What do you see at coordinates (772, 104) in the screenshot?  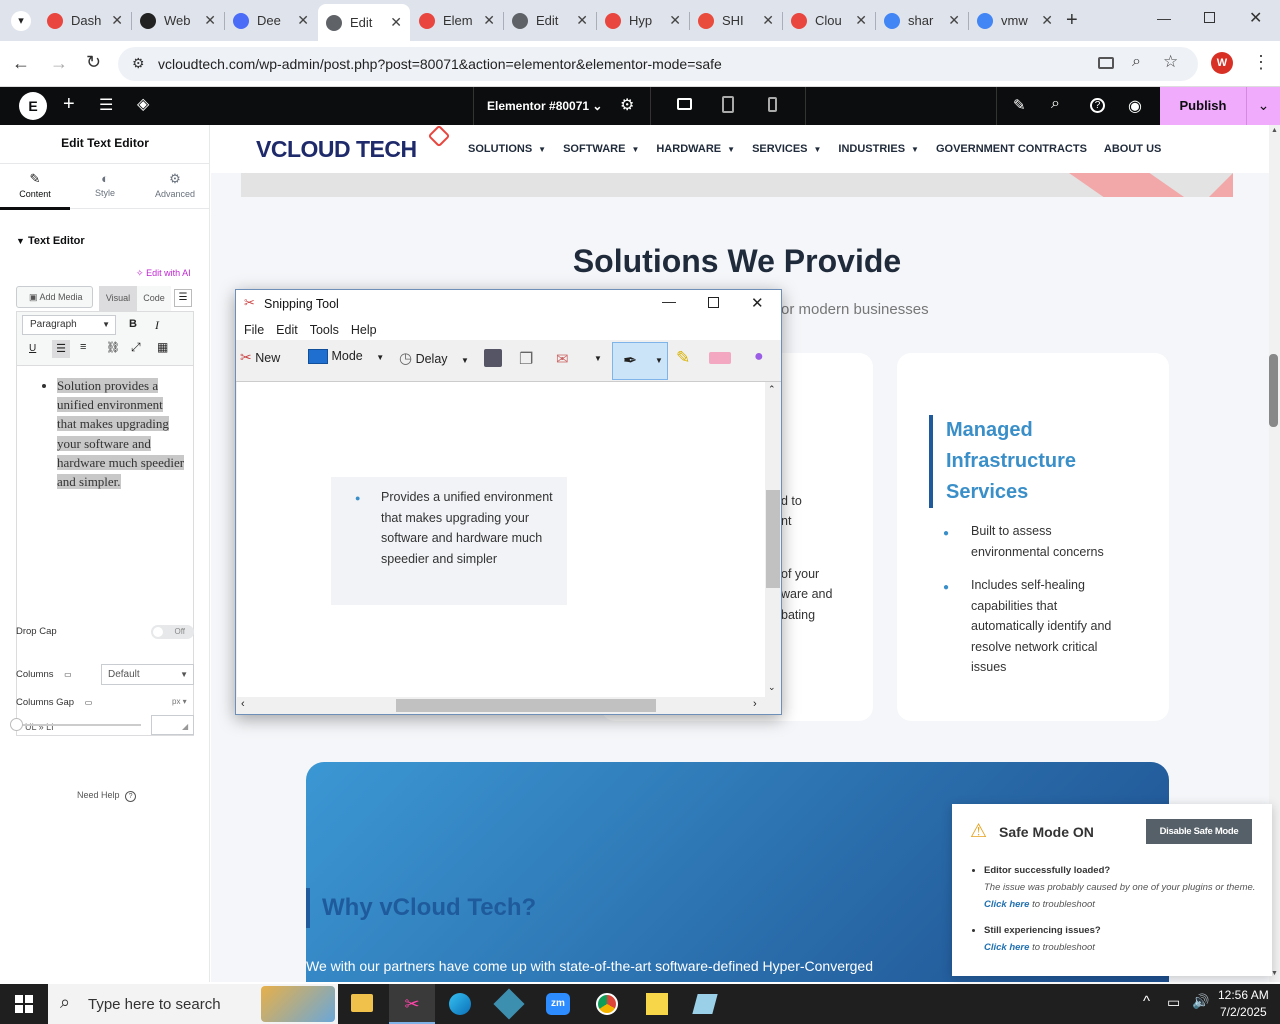 I see `mobile-view-icon` at bounding box center [772, 104].